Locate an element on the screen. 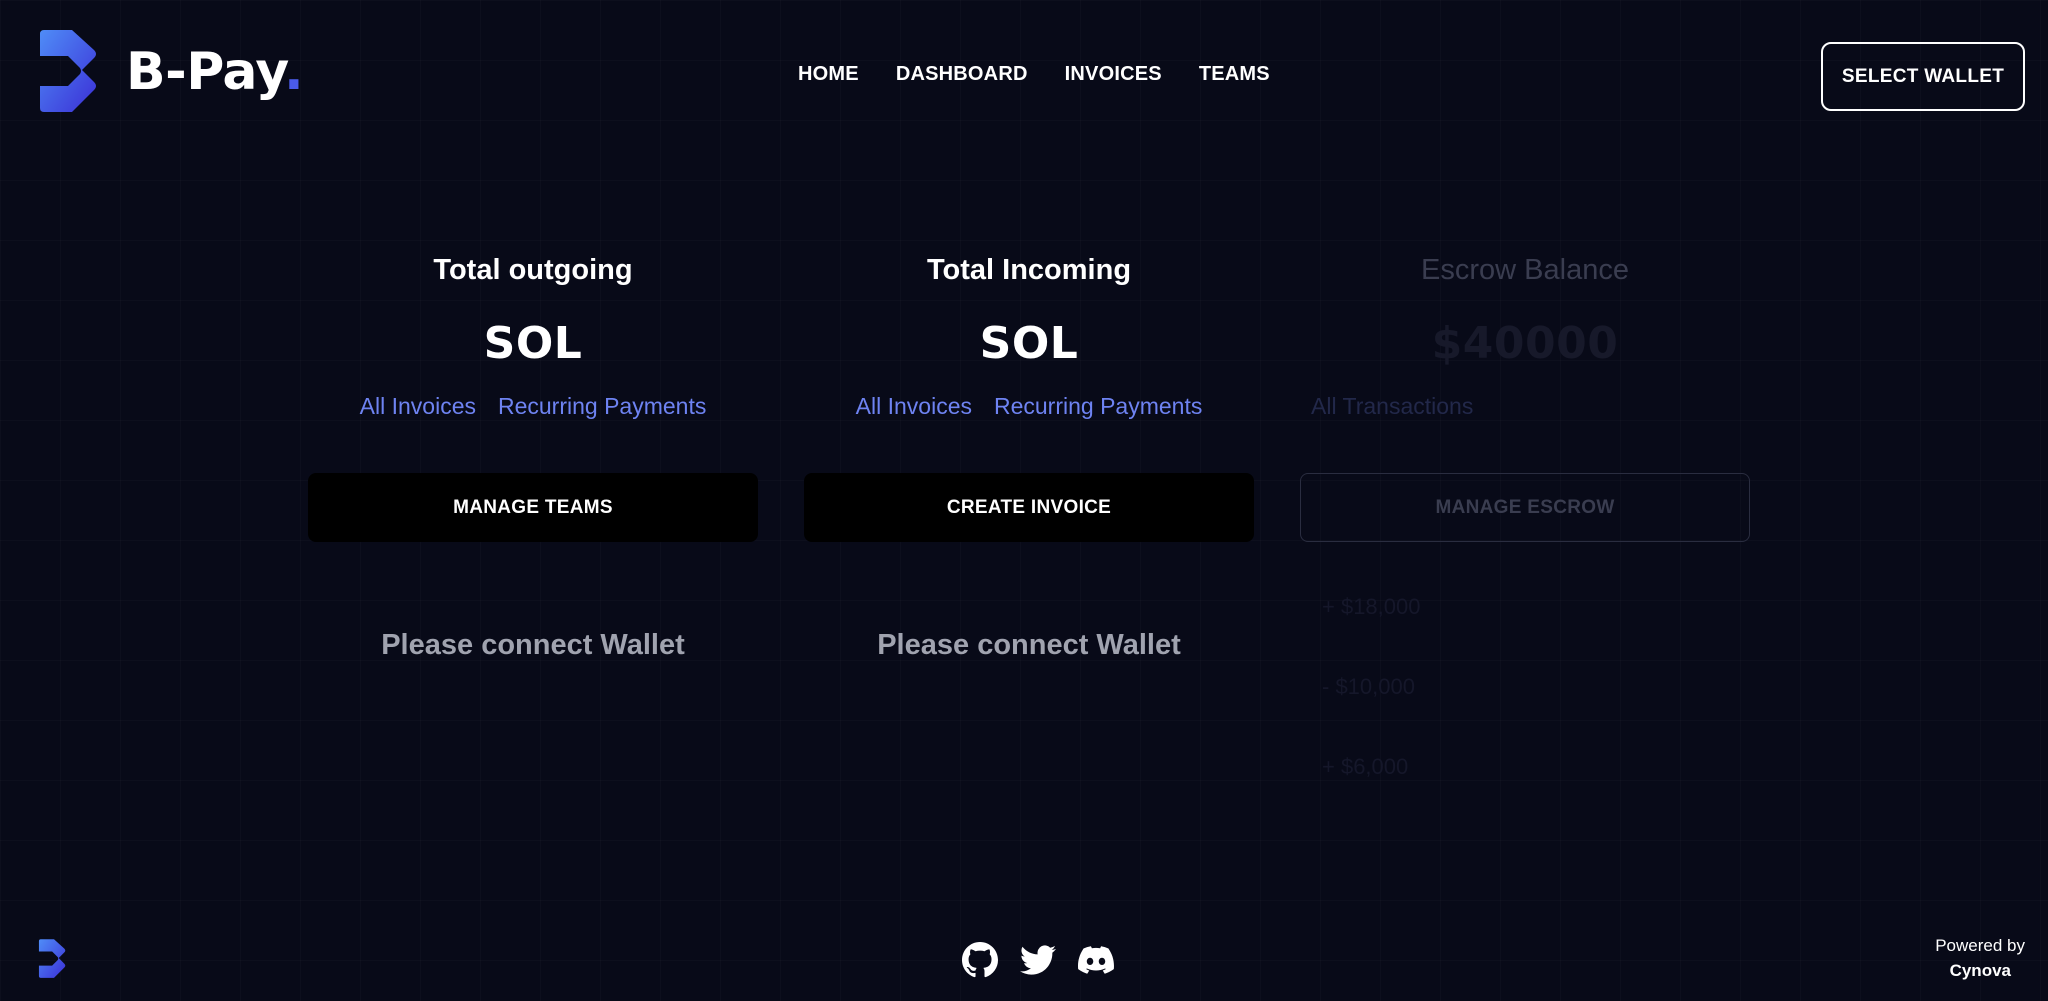 This screenshot has width=2048, height=1001. github-icon is located at coordinates (980, 960).